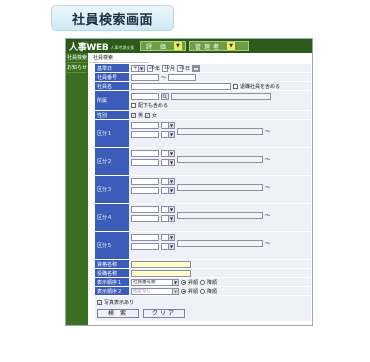  I want to click on sidebar-item-employee-search: 社員検索, so click(77, 58).